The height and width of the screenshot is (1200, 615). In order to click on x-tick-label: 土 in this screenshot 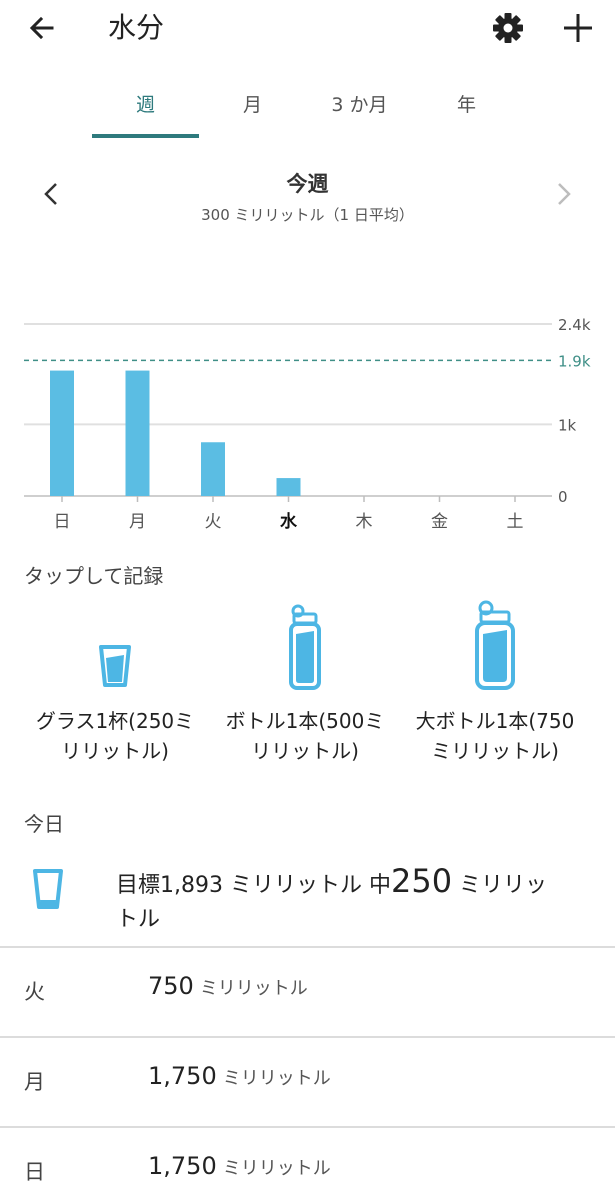, I will do `click(515, 522)`.